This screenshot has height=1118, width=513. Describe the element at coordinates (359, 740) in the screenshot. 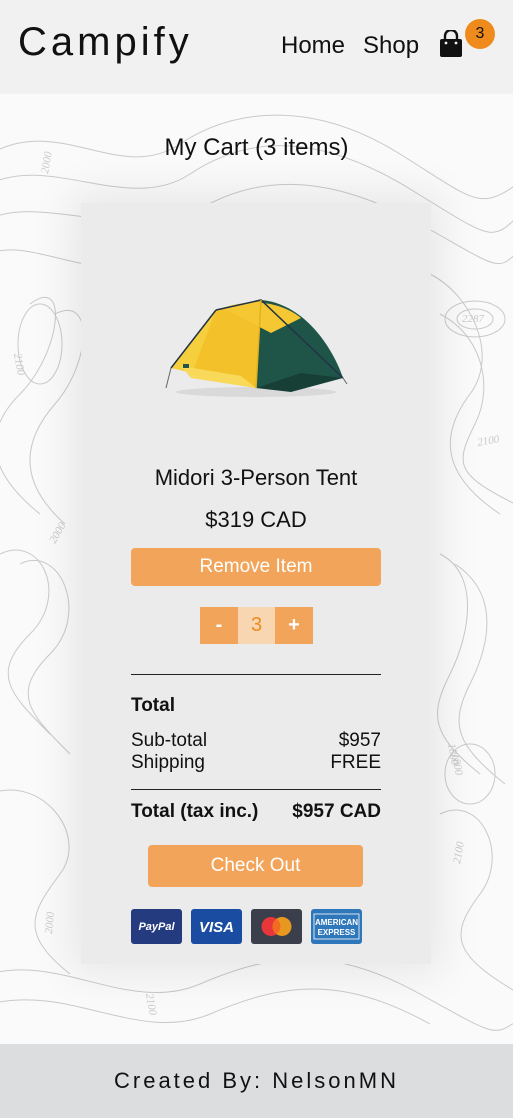

I see `subtotal-value: $957` at that location.